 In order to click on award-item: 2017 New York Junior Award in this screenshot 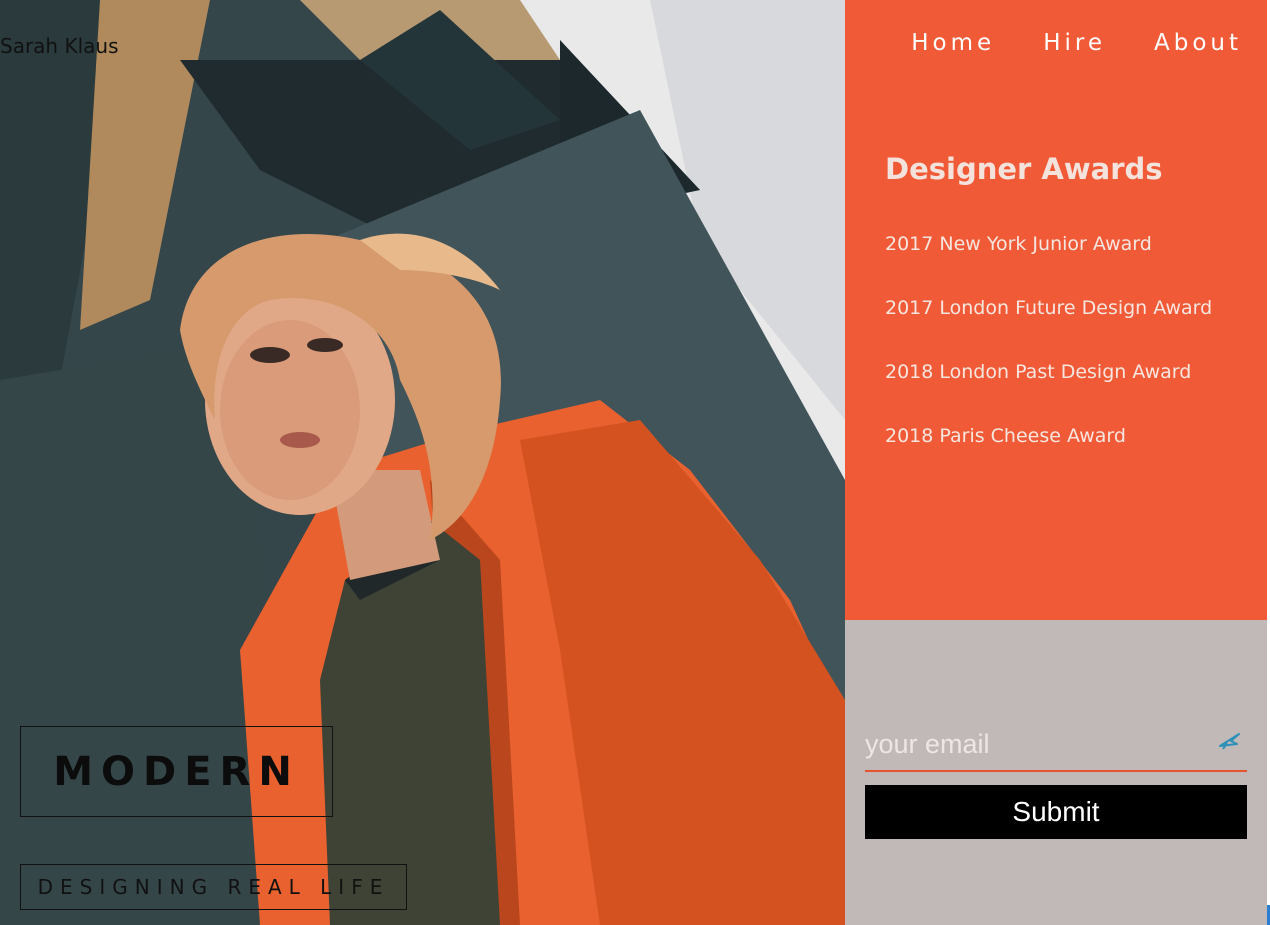, I will do `click(1018, 244)`.